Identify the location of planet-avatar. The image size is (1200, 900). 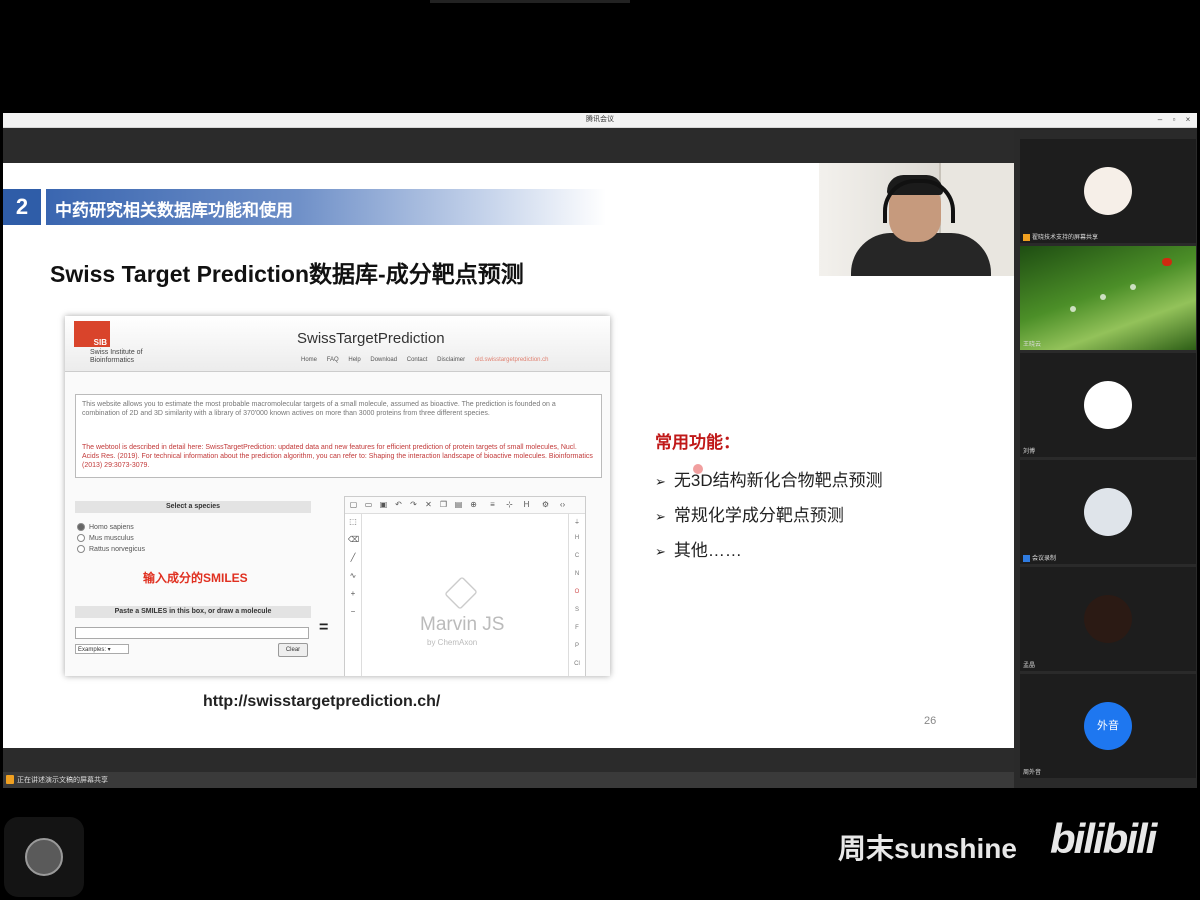
(1108, 619).